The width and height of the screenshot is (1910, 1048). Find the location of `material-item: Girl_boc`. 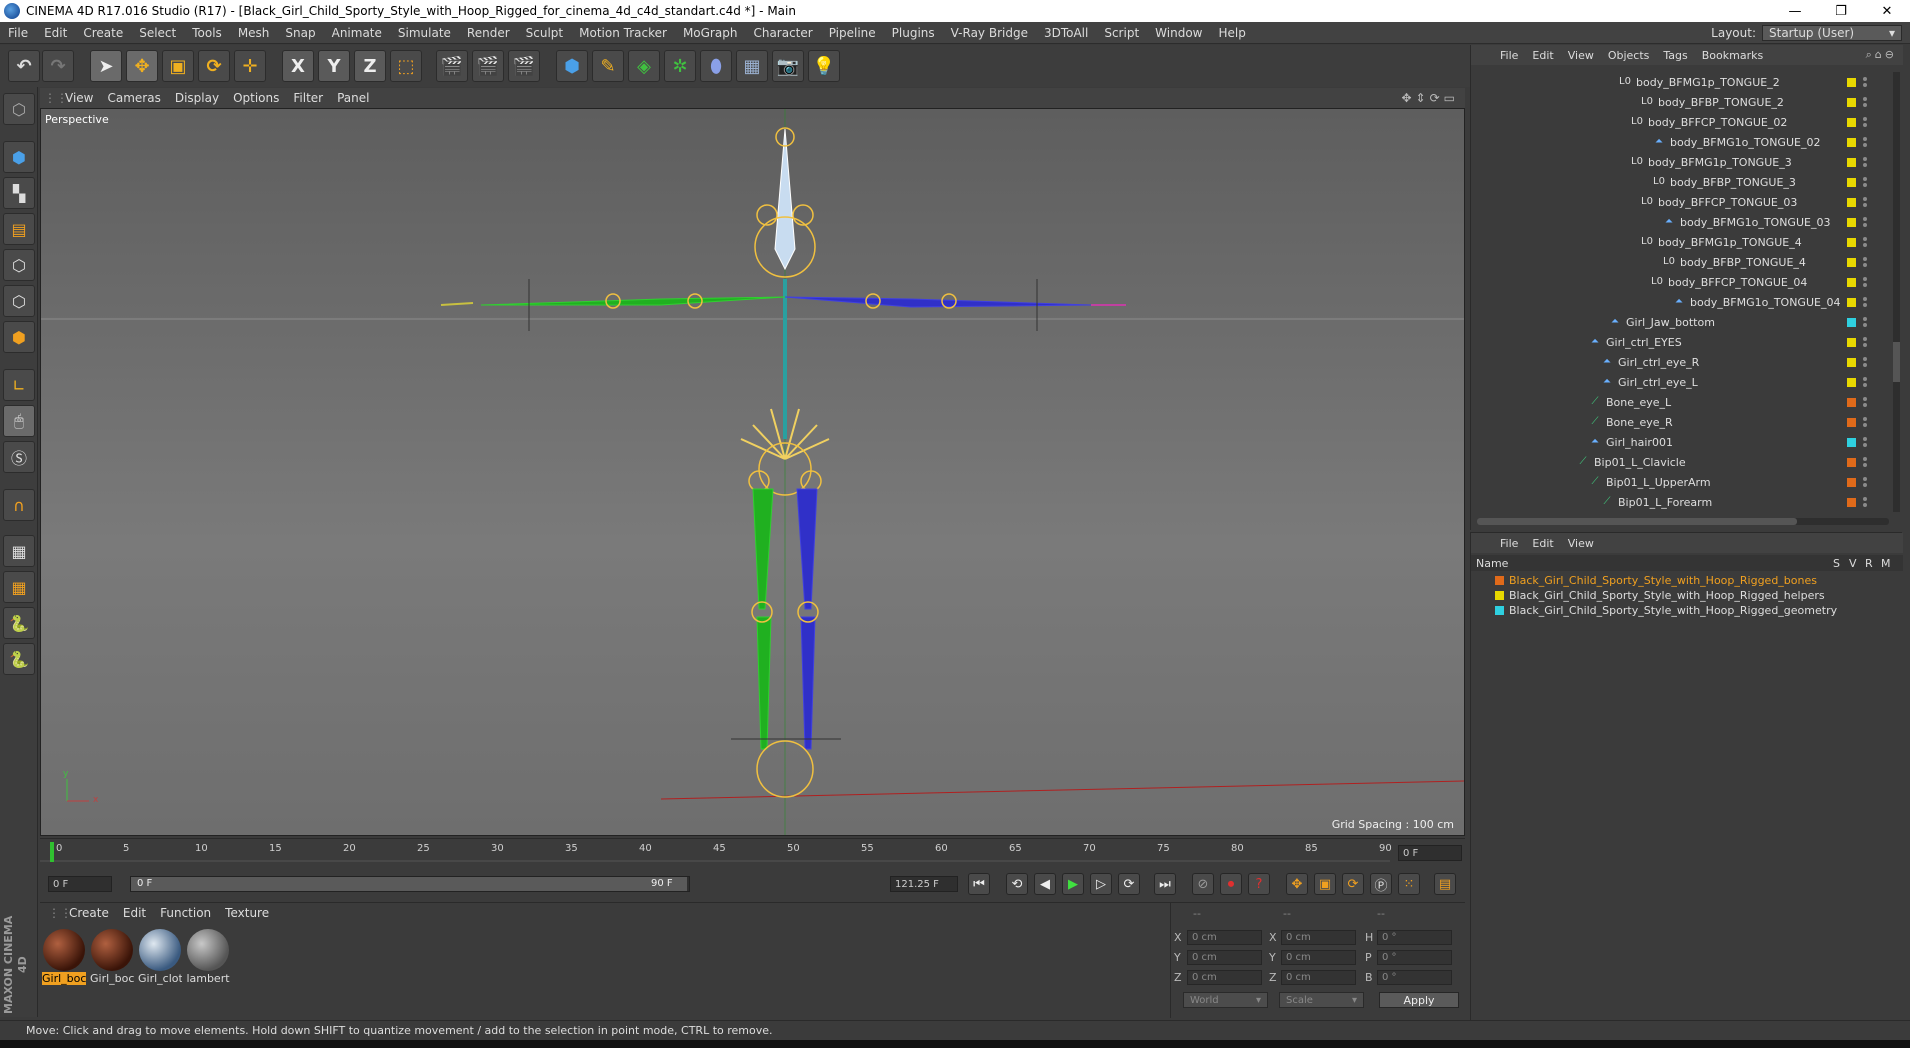

material-item: Girl_boc is located at coordinates (112, 957).